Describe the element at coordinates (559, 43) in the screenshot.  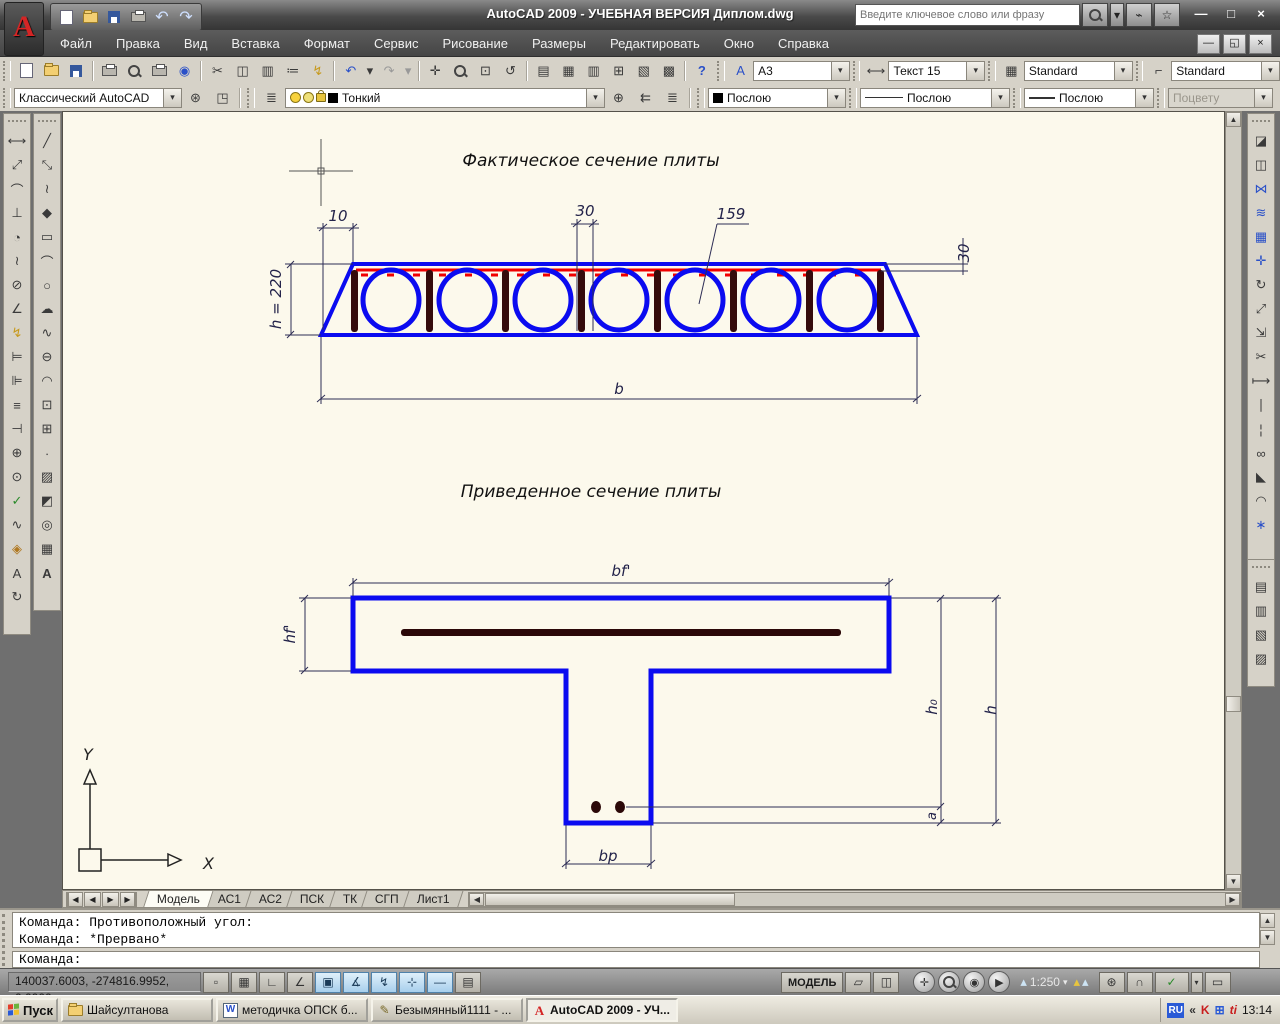
I see `menu-dimension: Размеры` at that location.